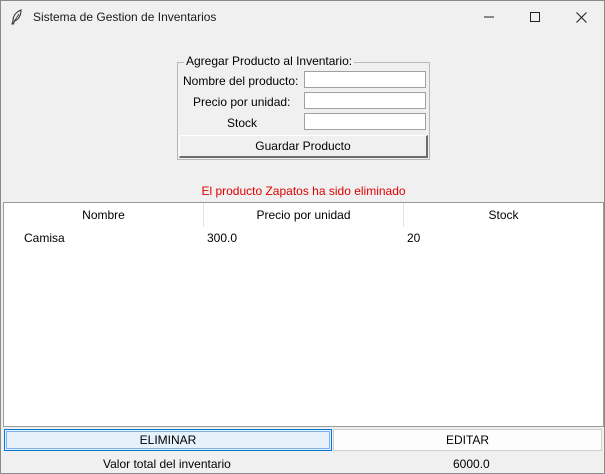  I want to click on save-product-button: Guardar Producto, so click(303, 146).